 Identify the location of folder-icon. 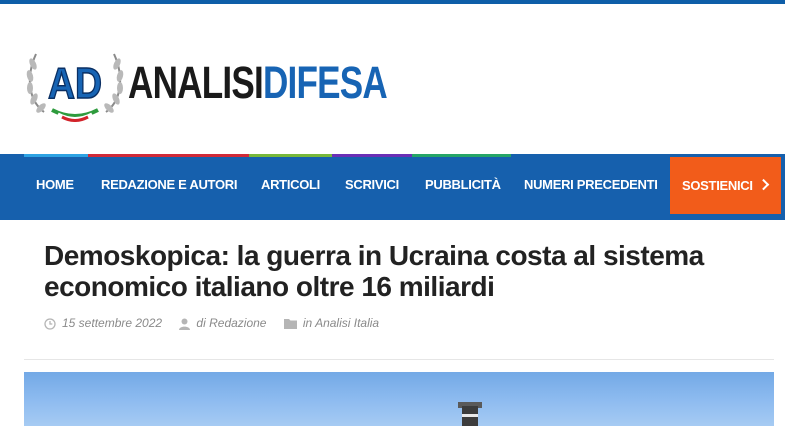
(290, 324).